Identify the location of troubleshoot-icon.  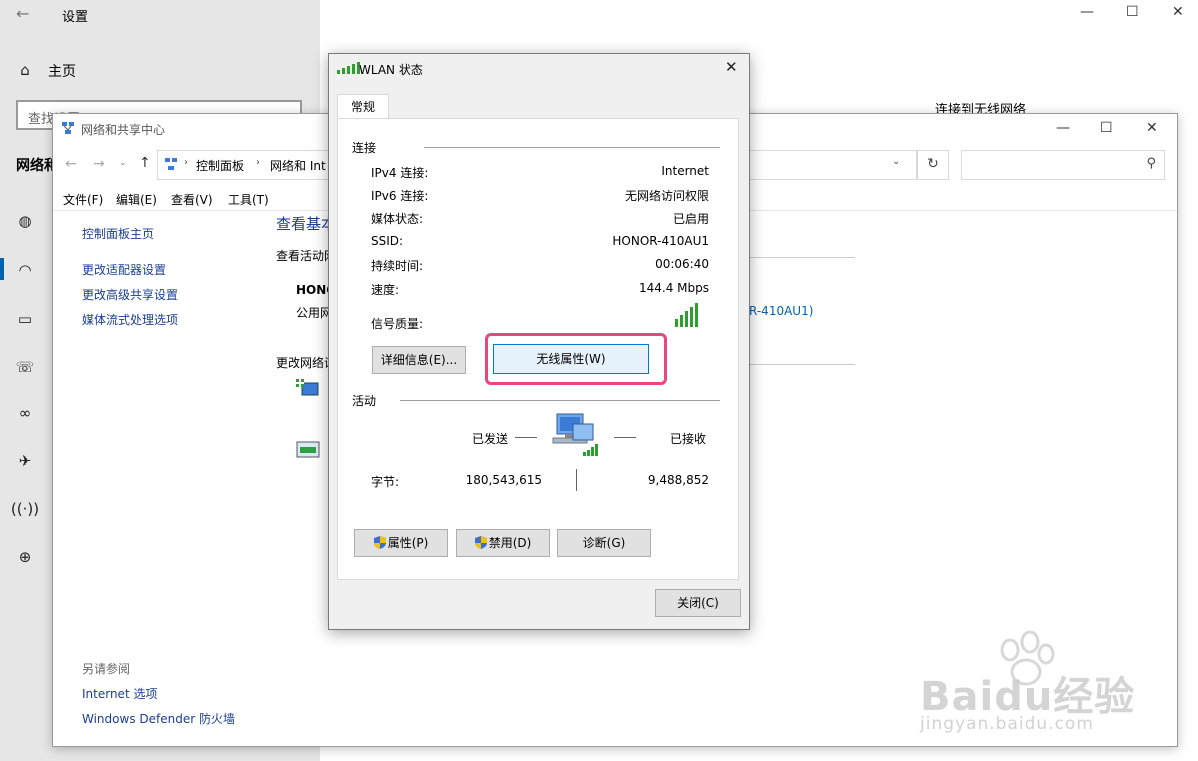
(308, 450).